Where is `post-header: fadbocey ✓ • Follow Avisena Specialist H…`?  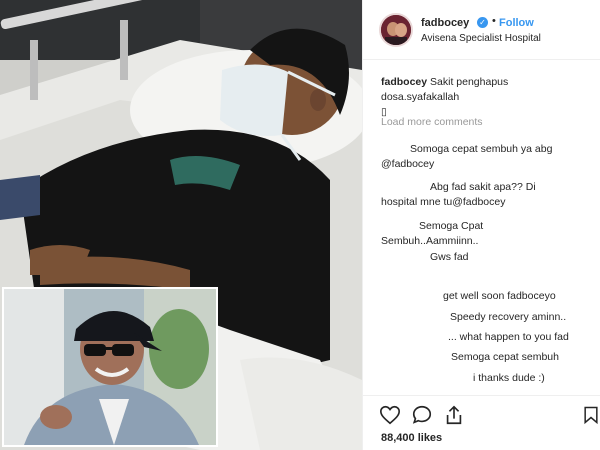 post-header: fadbocey ✓ • Follow Avisena Specialist H… is located at coordinates (481, 30).